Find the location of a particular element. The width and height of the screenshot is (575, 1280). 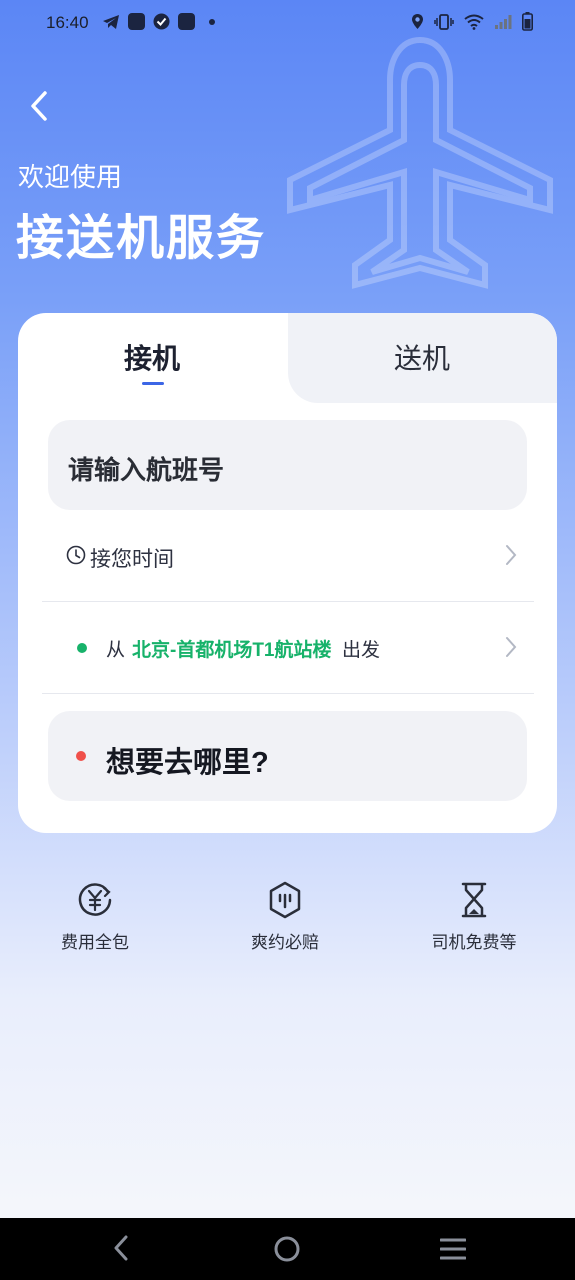

from-suffix: 出发 is located at coordinates (361, 650).